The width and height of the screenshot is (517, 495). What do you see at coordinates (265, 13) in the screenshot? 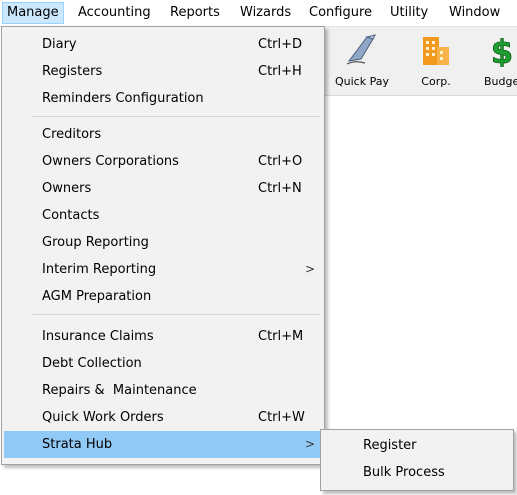
I see `menu-wizards: Wizards` at bounding box center [265, 13].